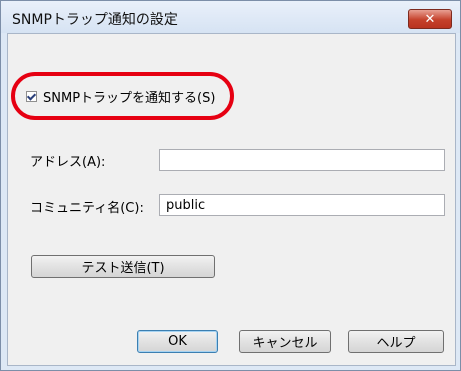 The width and height of the screenshot is (461, 371). I want to click on notify-checkbox-label: SNMPトラップを通知する(S), so click(129, 98).